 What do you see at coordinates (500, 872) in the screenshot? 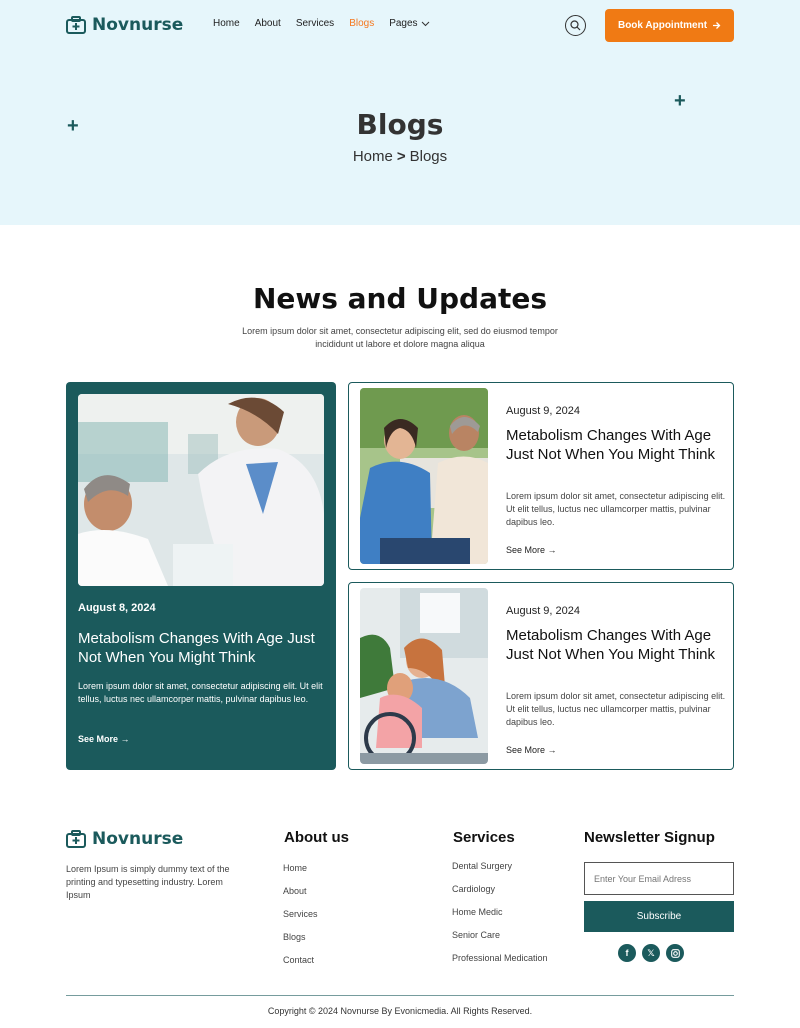
I see `footer-link: Dental Surgery` at bounding box center [500, 872].